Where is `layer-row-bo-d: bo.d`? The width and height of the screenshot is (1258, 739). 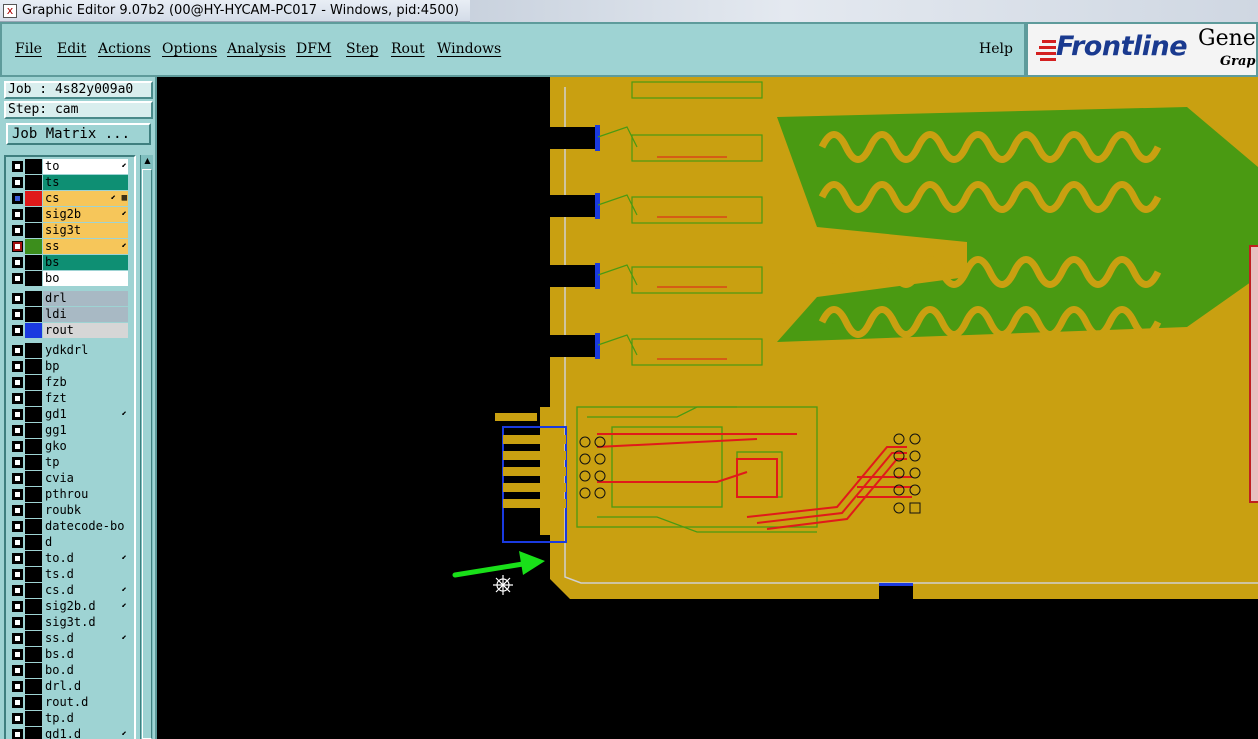 layer-row-bo-d: bo.d is located at coordinates (68, 670).